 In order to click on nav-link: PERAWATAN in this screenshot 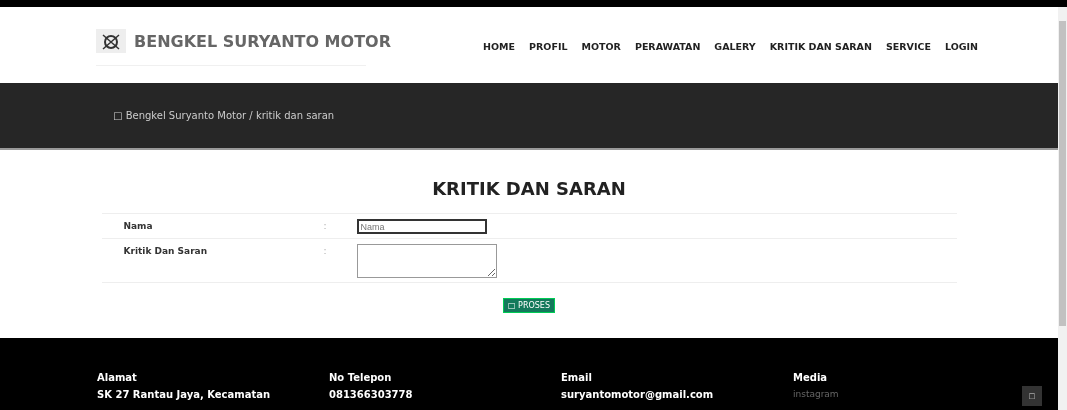, I will do `click(667, 46)`.